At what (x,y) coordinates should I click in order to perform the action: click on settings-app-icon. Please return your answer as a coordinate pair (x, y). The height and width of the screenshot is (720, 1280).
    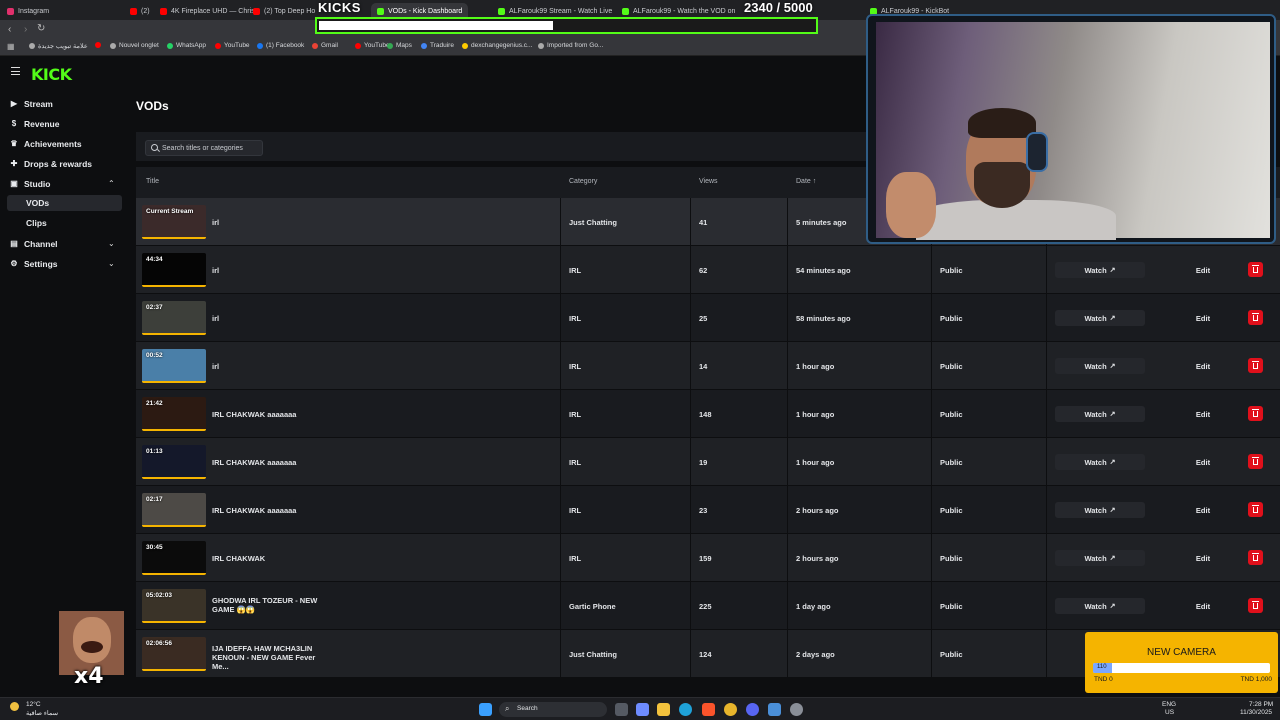
    Looking at the image, I should click on (796, 709).